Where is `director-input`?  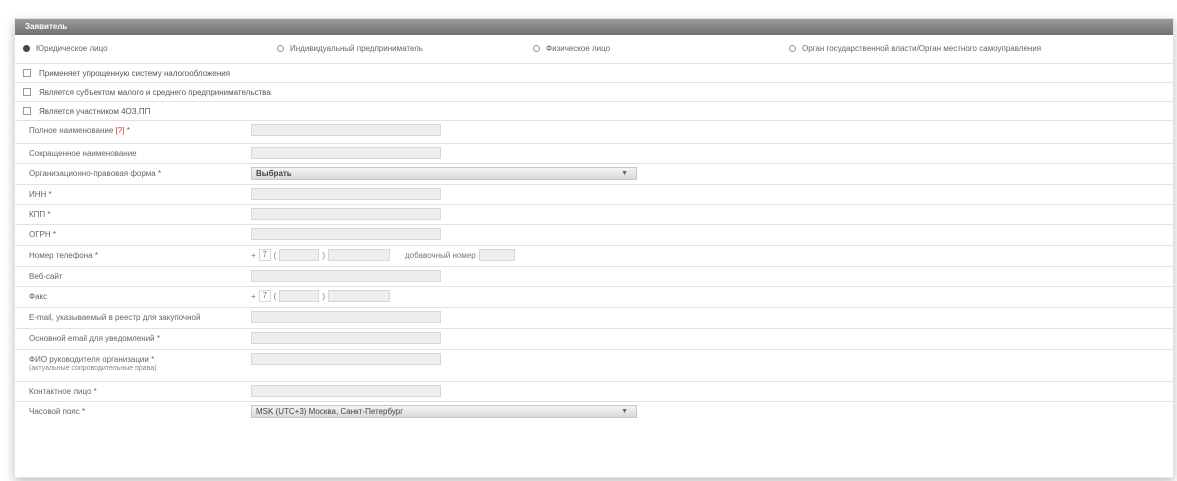 director-input is located at coordinates (346, 359).